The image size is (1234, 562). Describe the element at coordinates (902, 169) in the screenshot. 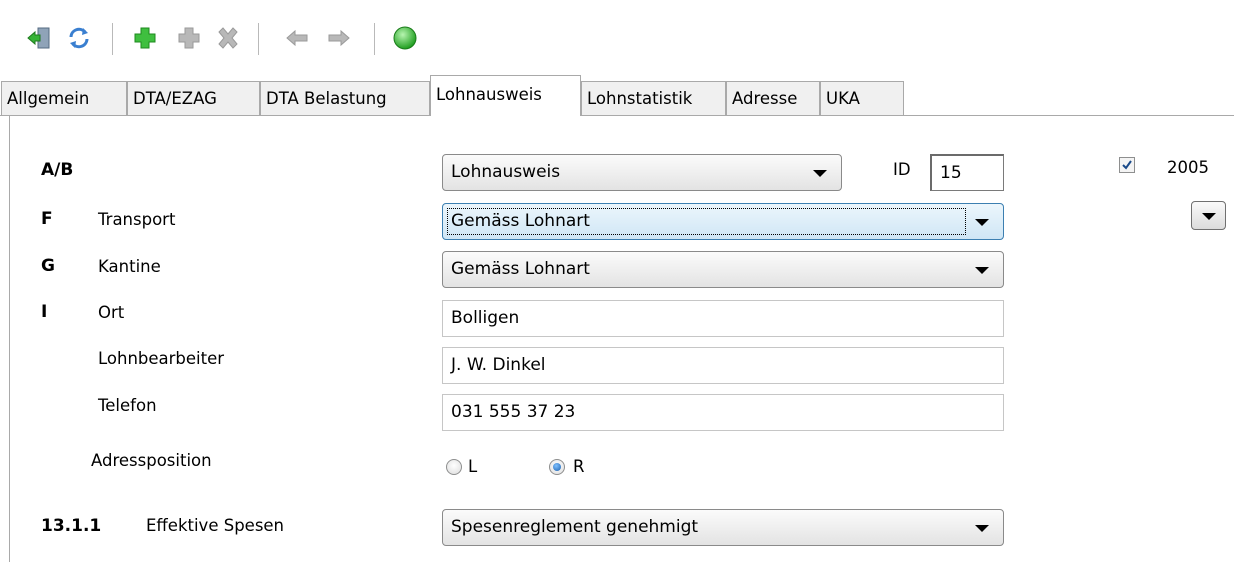

I see `id-label: ID` at that location.